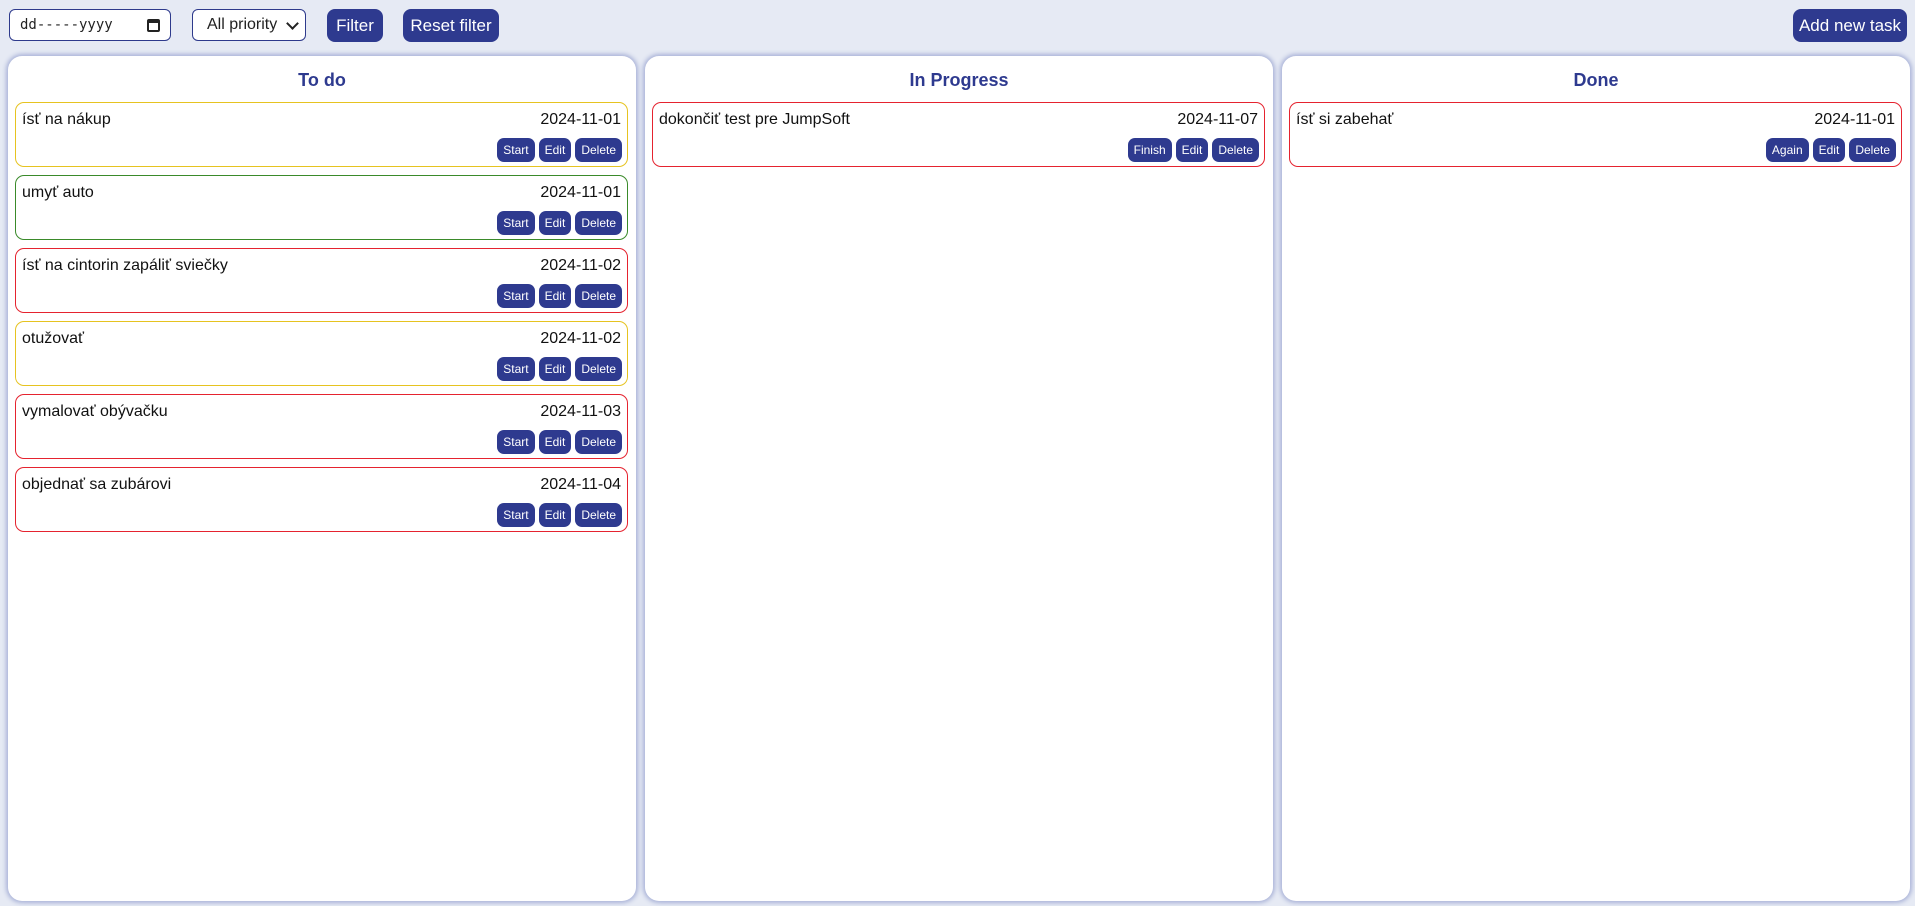 This screenshot has height=906, width=1915. What do you see at coordinates (1850, 25) in the screenshot?
I see `add-new-task-button: Add new task` at bounding box center [1850, 25].